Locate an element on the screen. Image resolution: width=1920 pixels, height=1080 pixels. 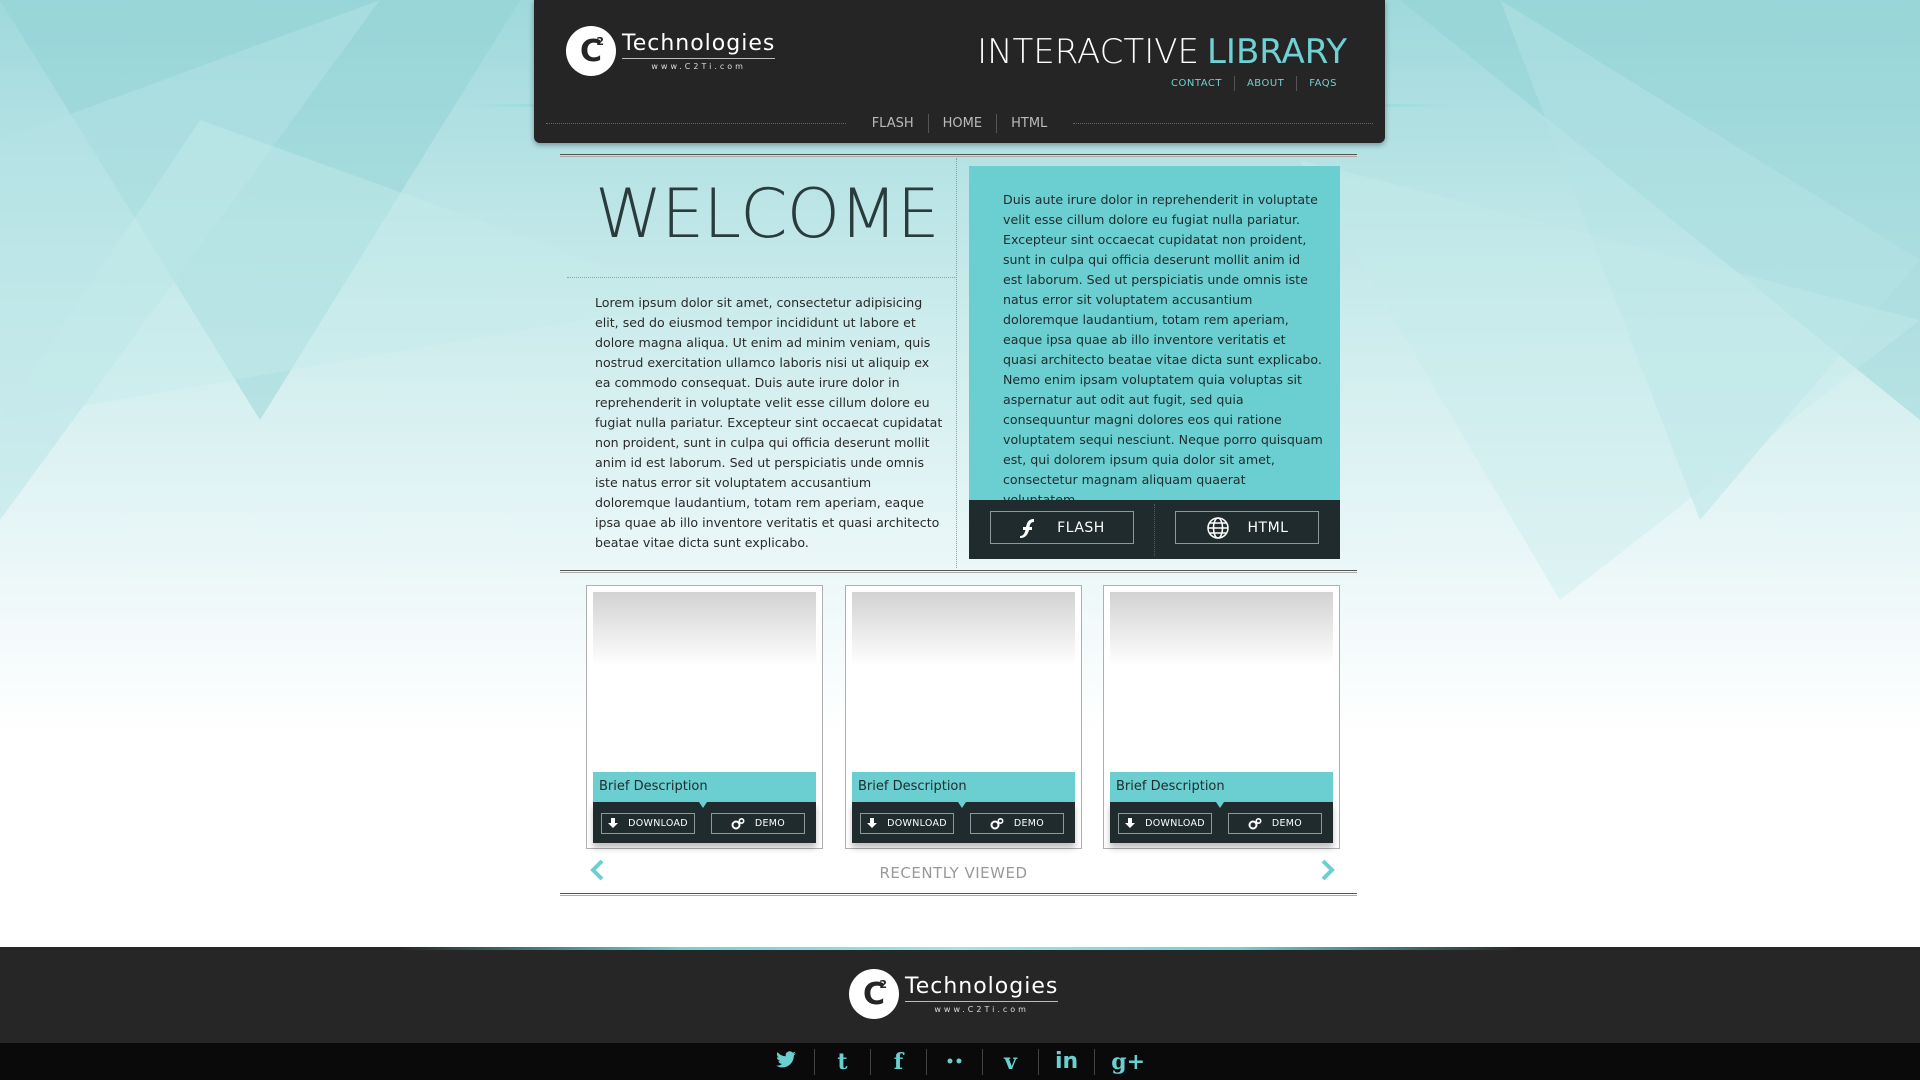
about-link: ABOUT is located at coordinates (1266, 83).